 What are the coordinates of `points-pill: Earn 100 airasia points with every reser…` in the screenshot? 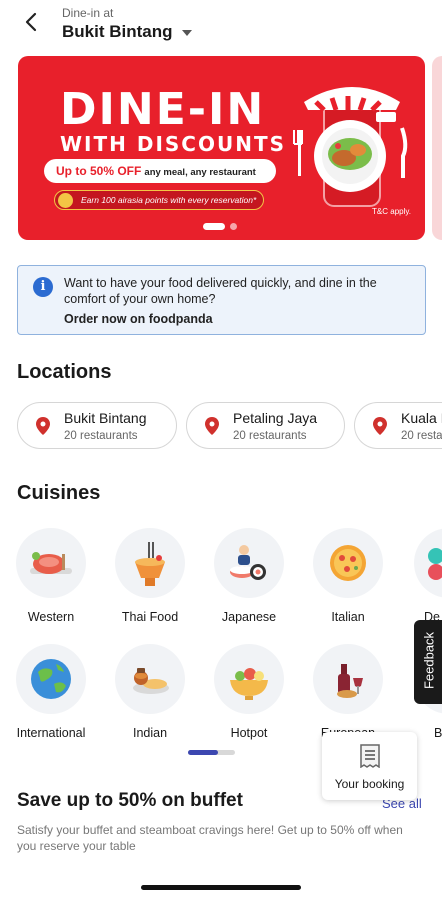 It's located at (159, 200).